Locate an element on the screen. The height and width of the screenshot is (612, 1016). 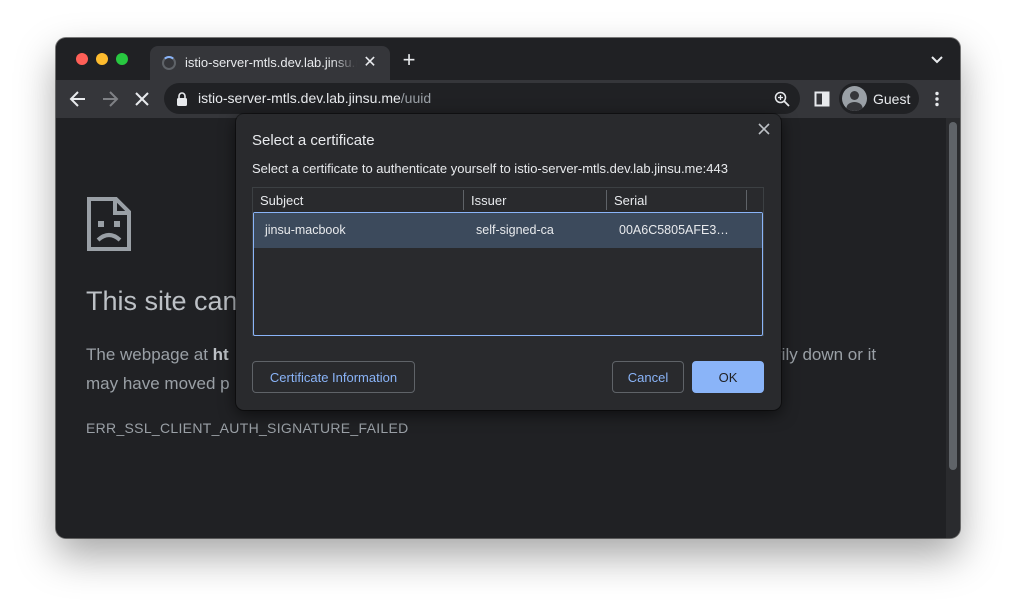
profile-label: Guest is located at coordinates (892, 99).